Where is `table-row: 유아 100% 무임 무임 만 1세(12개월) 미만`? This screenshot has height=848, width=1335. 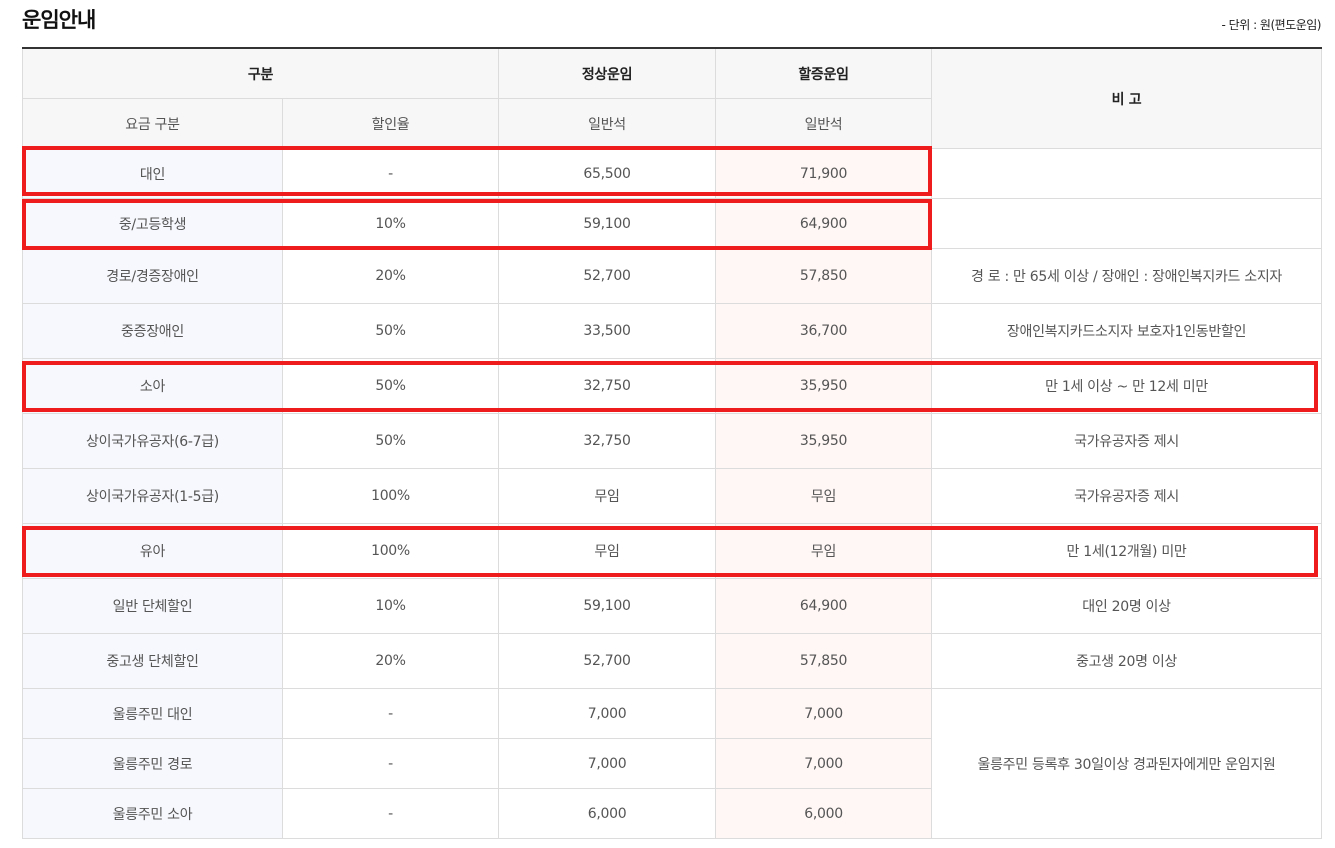 table-row: 유아 100% 무임 무임 만 1세(12개월) 미만 is located at coordinates (672, 551).